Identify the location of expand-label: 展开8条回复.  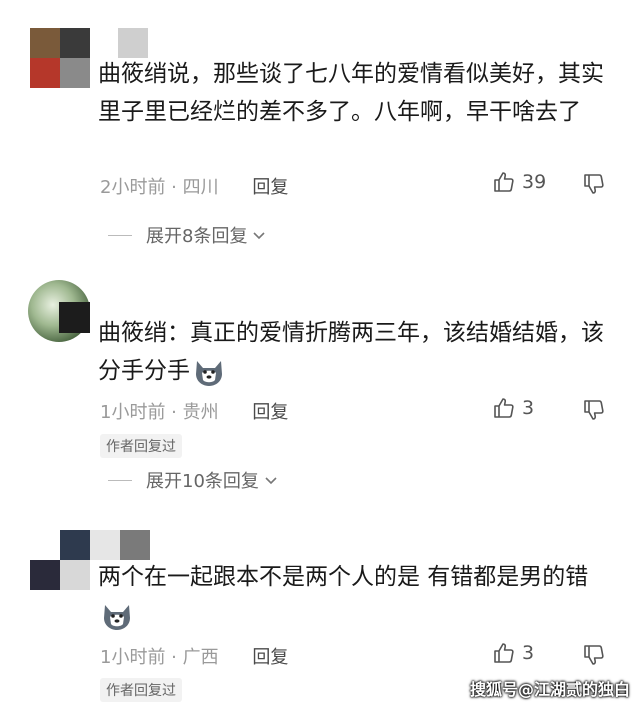
(197, 236).